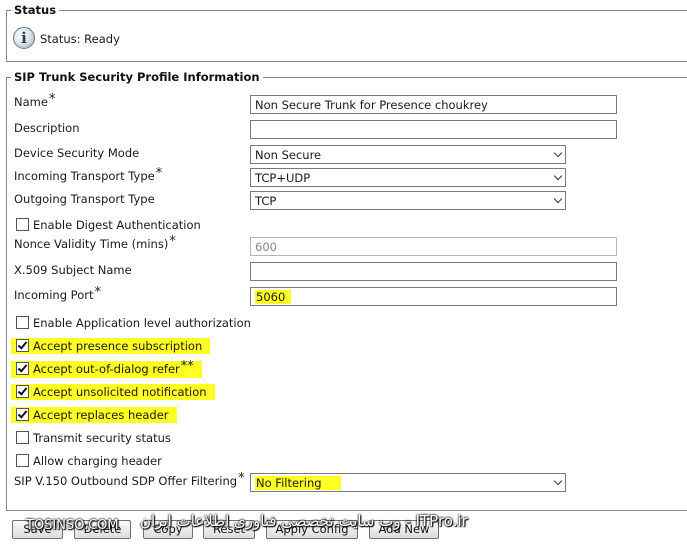 Image resolution: width=687 pixels, height=547 pixels. What do you see at coordinates (35, 10) in the screenshot?
I see `status-legend: Status` at bounding box center [35, 10].